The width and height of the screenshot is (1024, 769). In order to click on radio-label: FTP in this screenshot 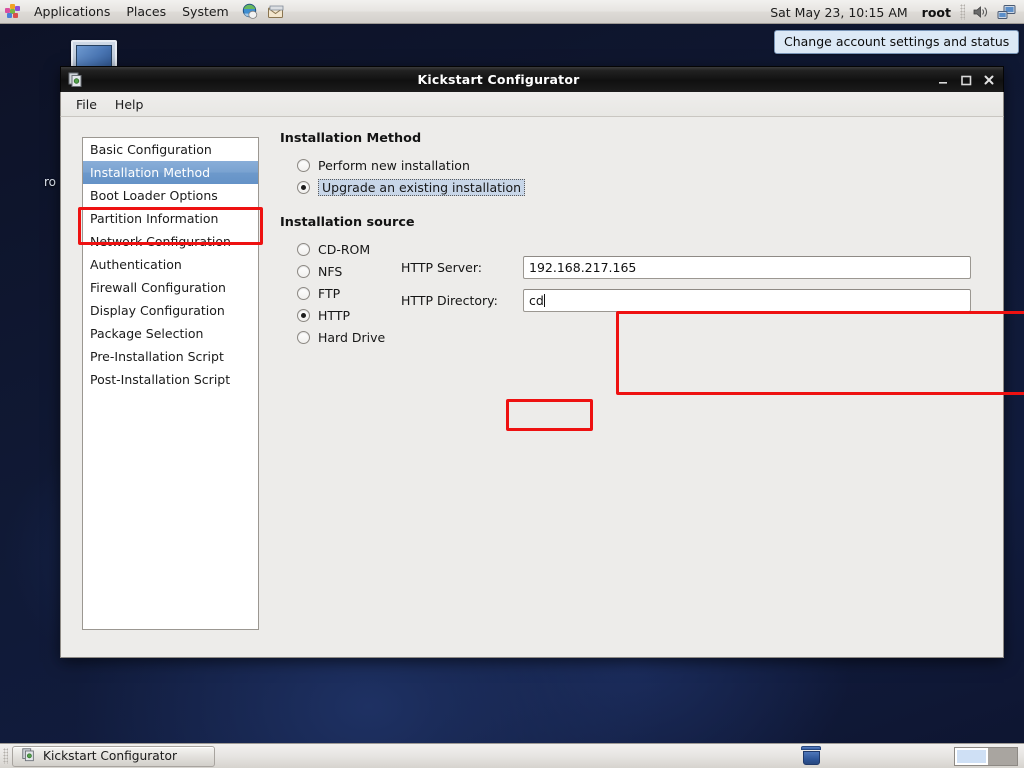, I will do `click(329, 293)`.